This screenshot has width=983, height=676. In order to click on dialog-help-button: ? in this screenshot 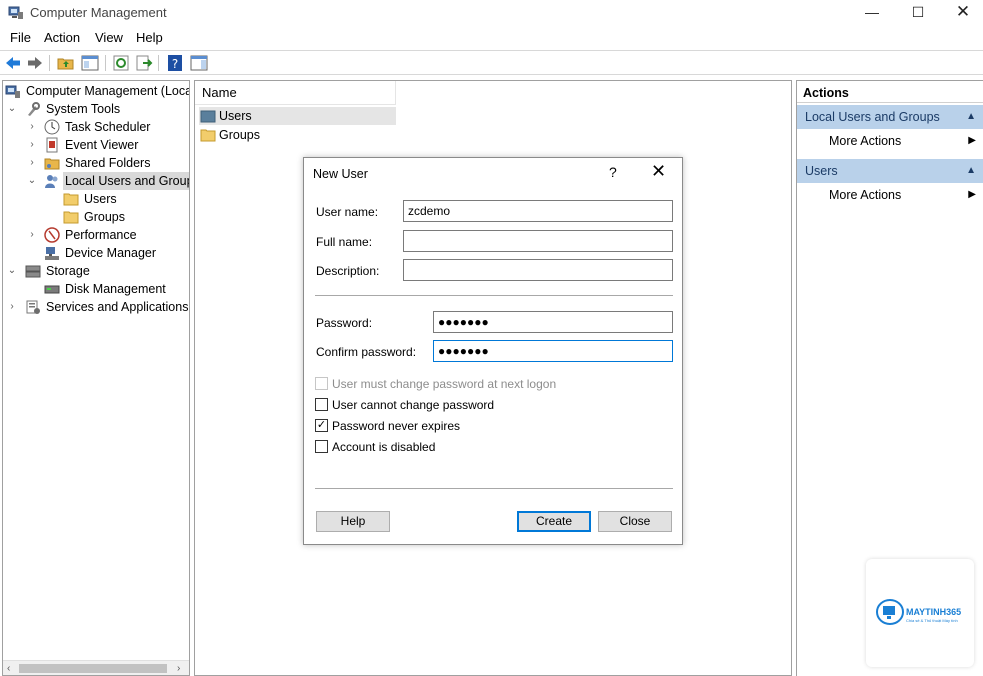, I will do `click(613, 172)`.